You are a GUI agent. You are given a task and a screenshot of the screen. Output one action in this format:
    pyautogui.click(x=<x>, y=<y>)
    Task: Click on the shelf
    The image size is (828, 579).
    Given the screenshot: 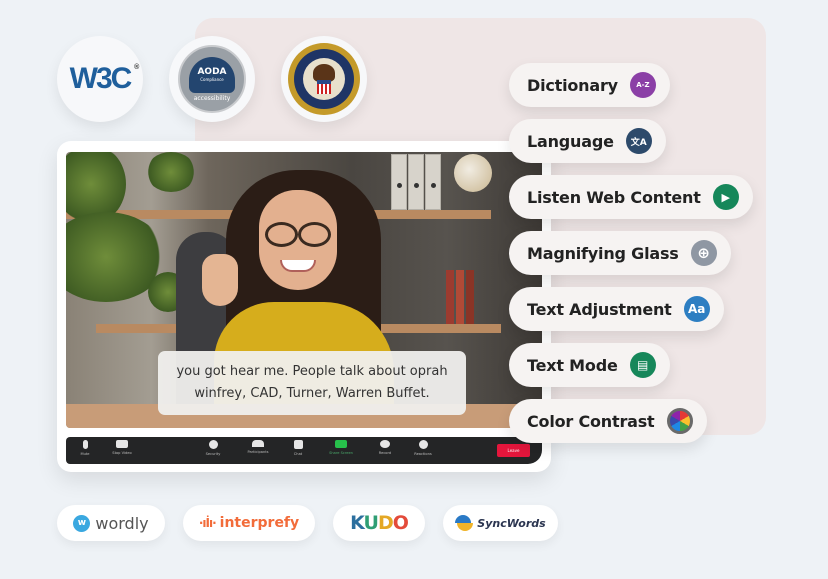 What is the action you would take?
    pyautogui.click(x=436, y=328)
    